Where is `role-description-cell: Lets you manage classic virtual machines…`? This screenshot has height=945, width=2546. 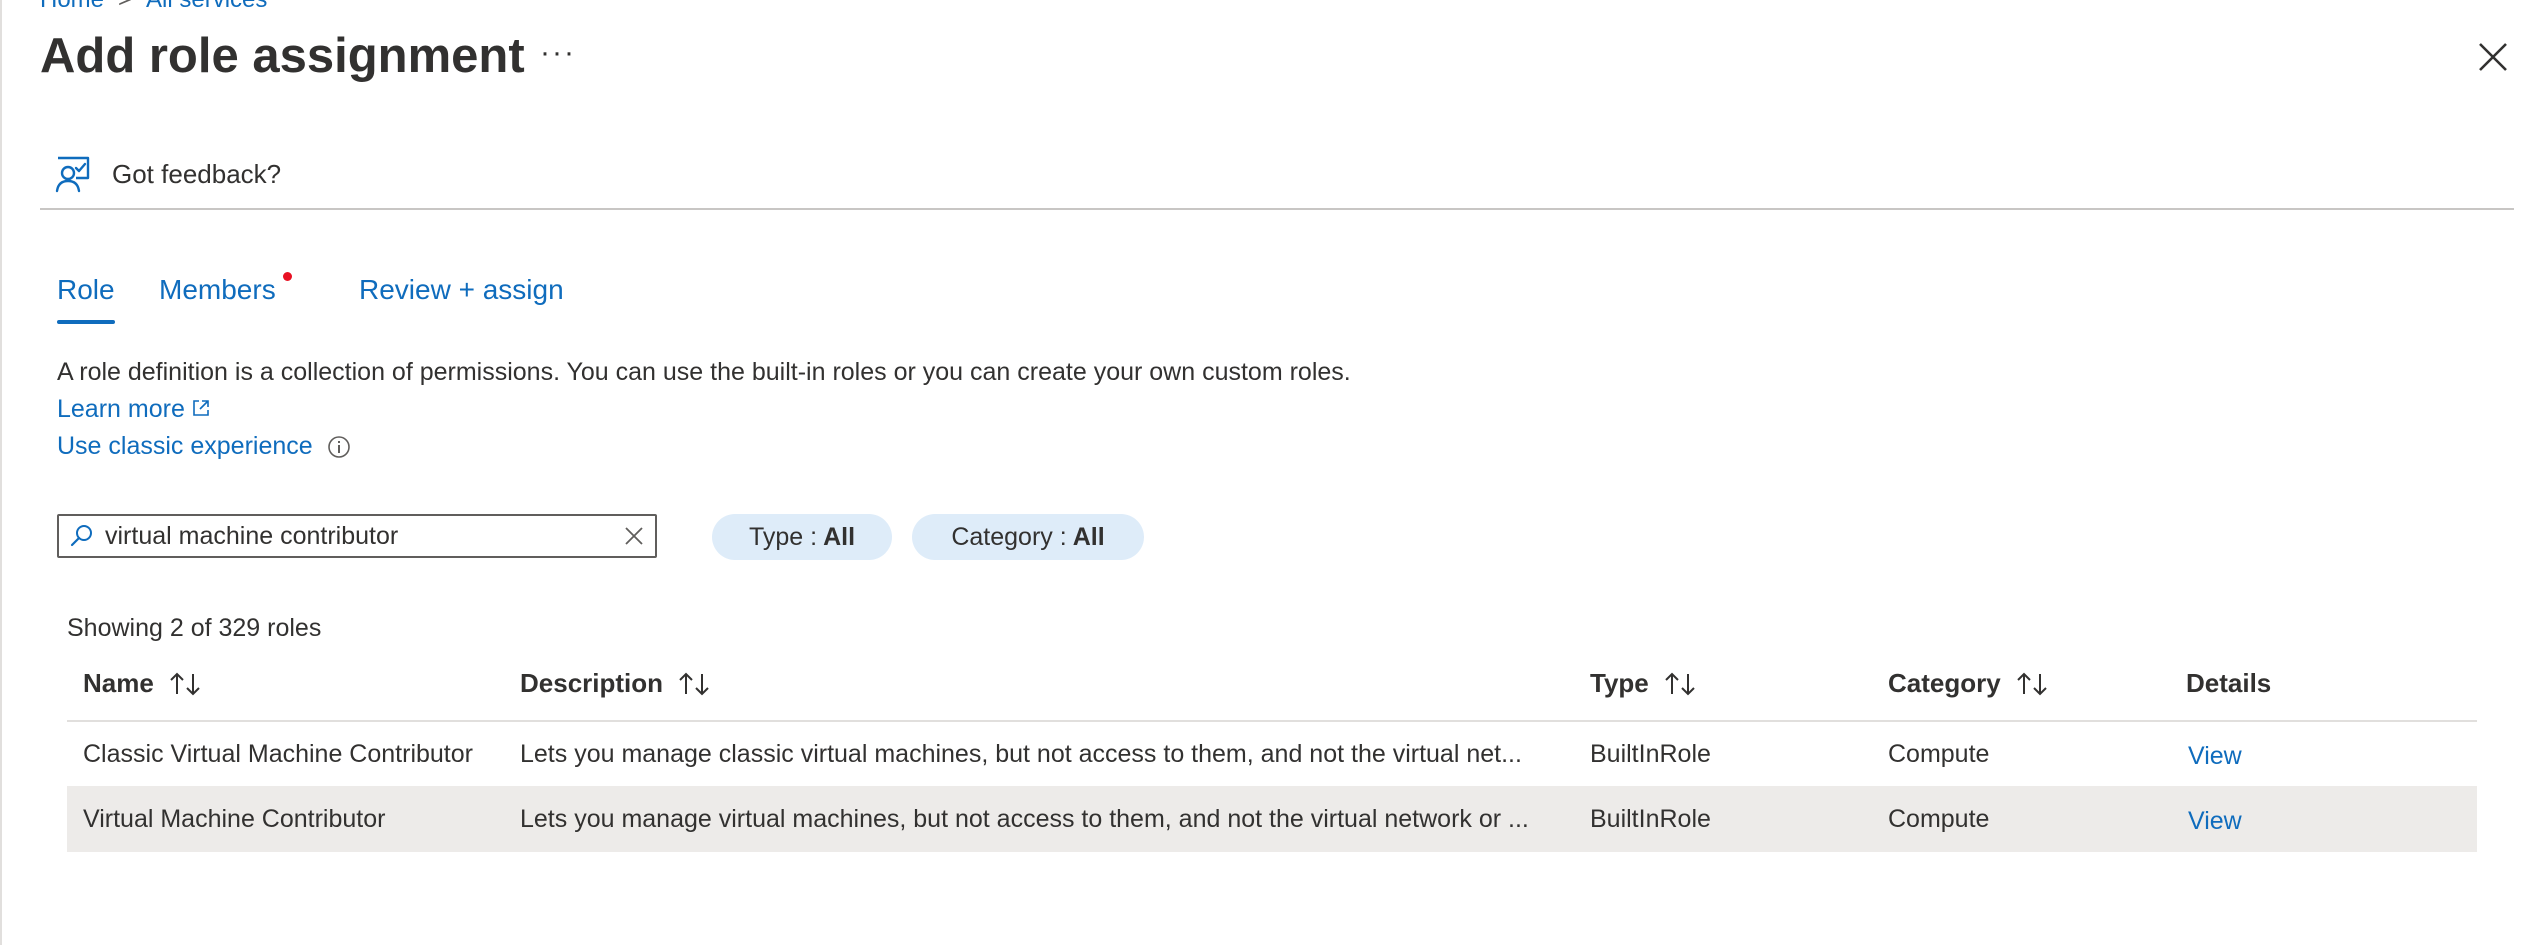
role-description-cell: Lets you manage classic virtual machines… is located at coordinates (1021, 754).